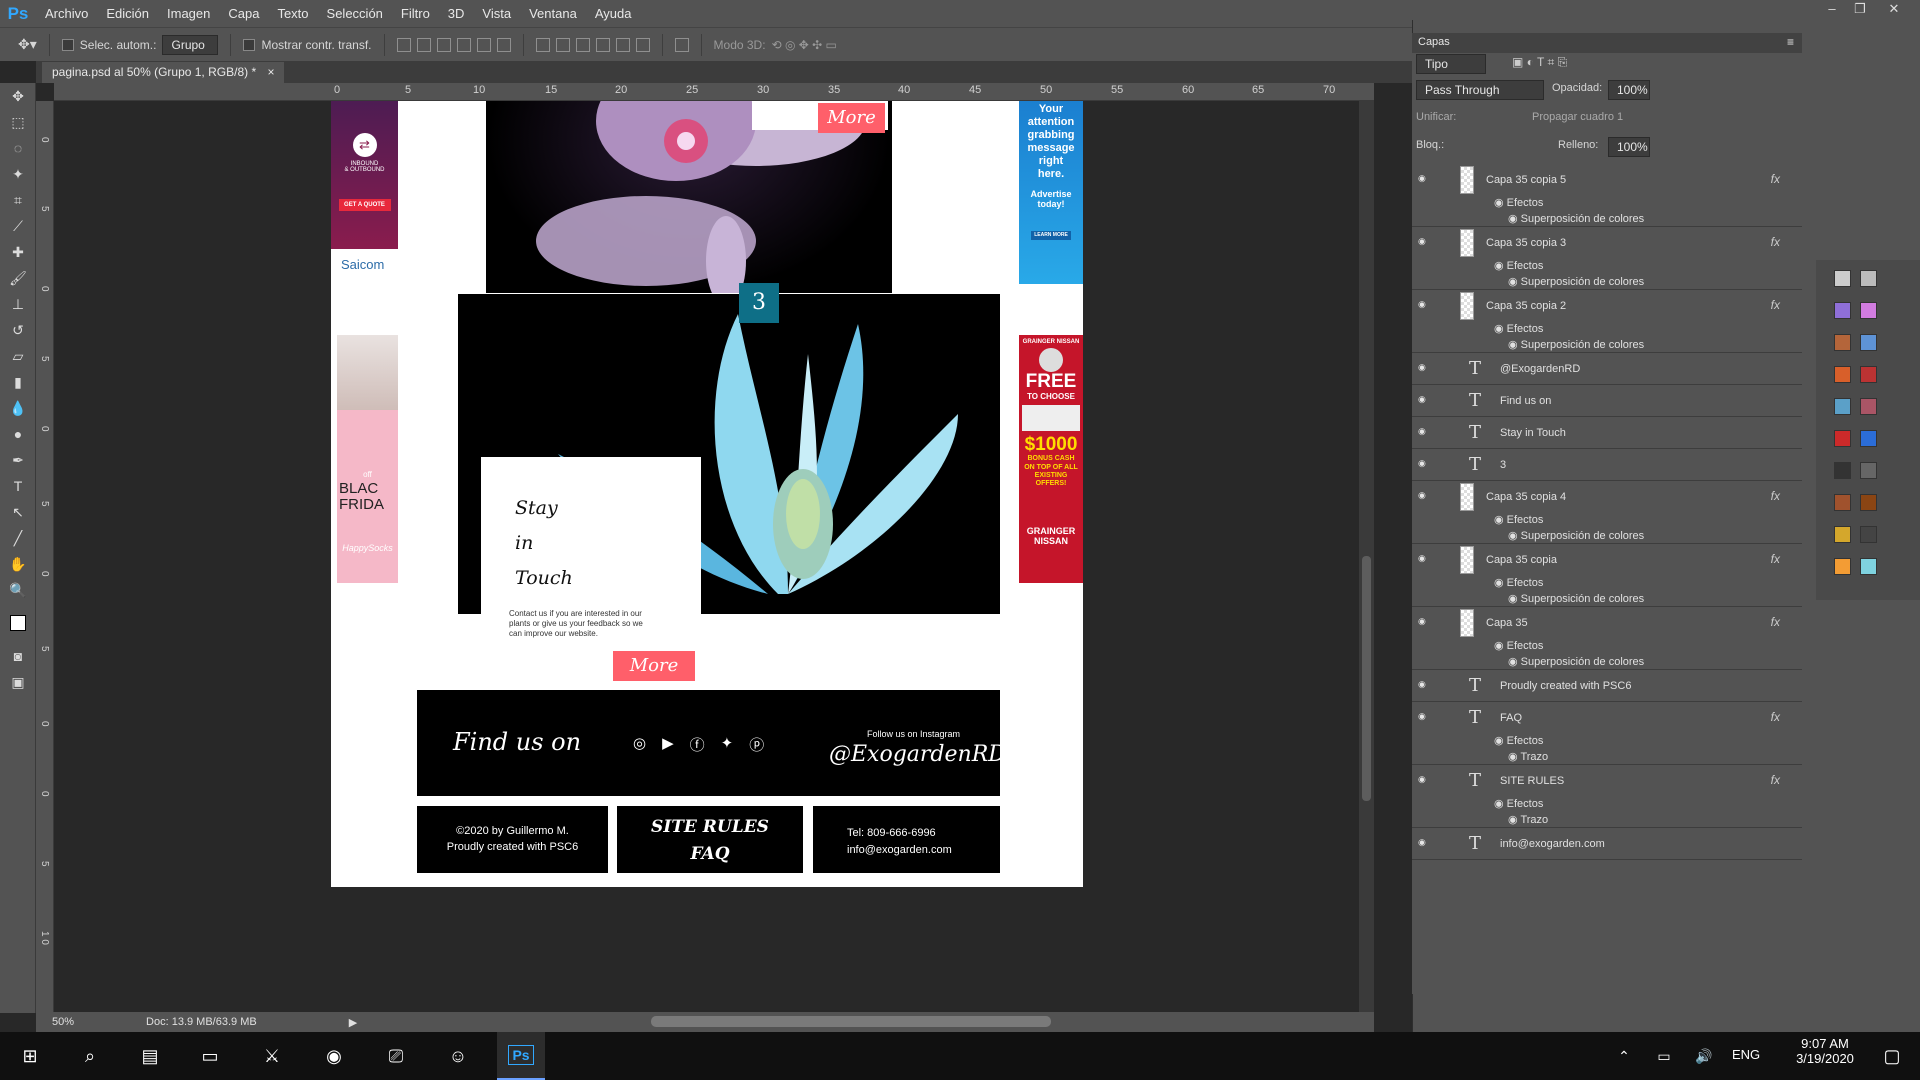 The width and height of the screenshot is (1920, 1080). What do you see at coordinates (1511, 718) in the screenshot?
I see `layer-name: FAQ` at bounding box center [1511, 718].